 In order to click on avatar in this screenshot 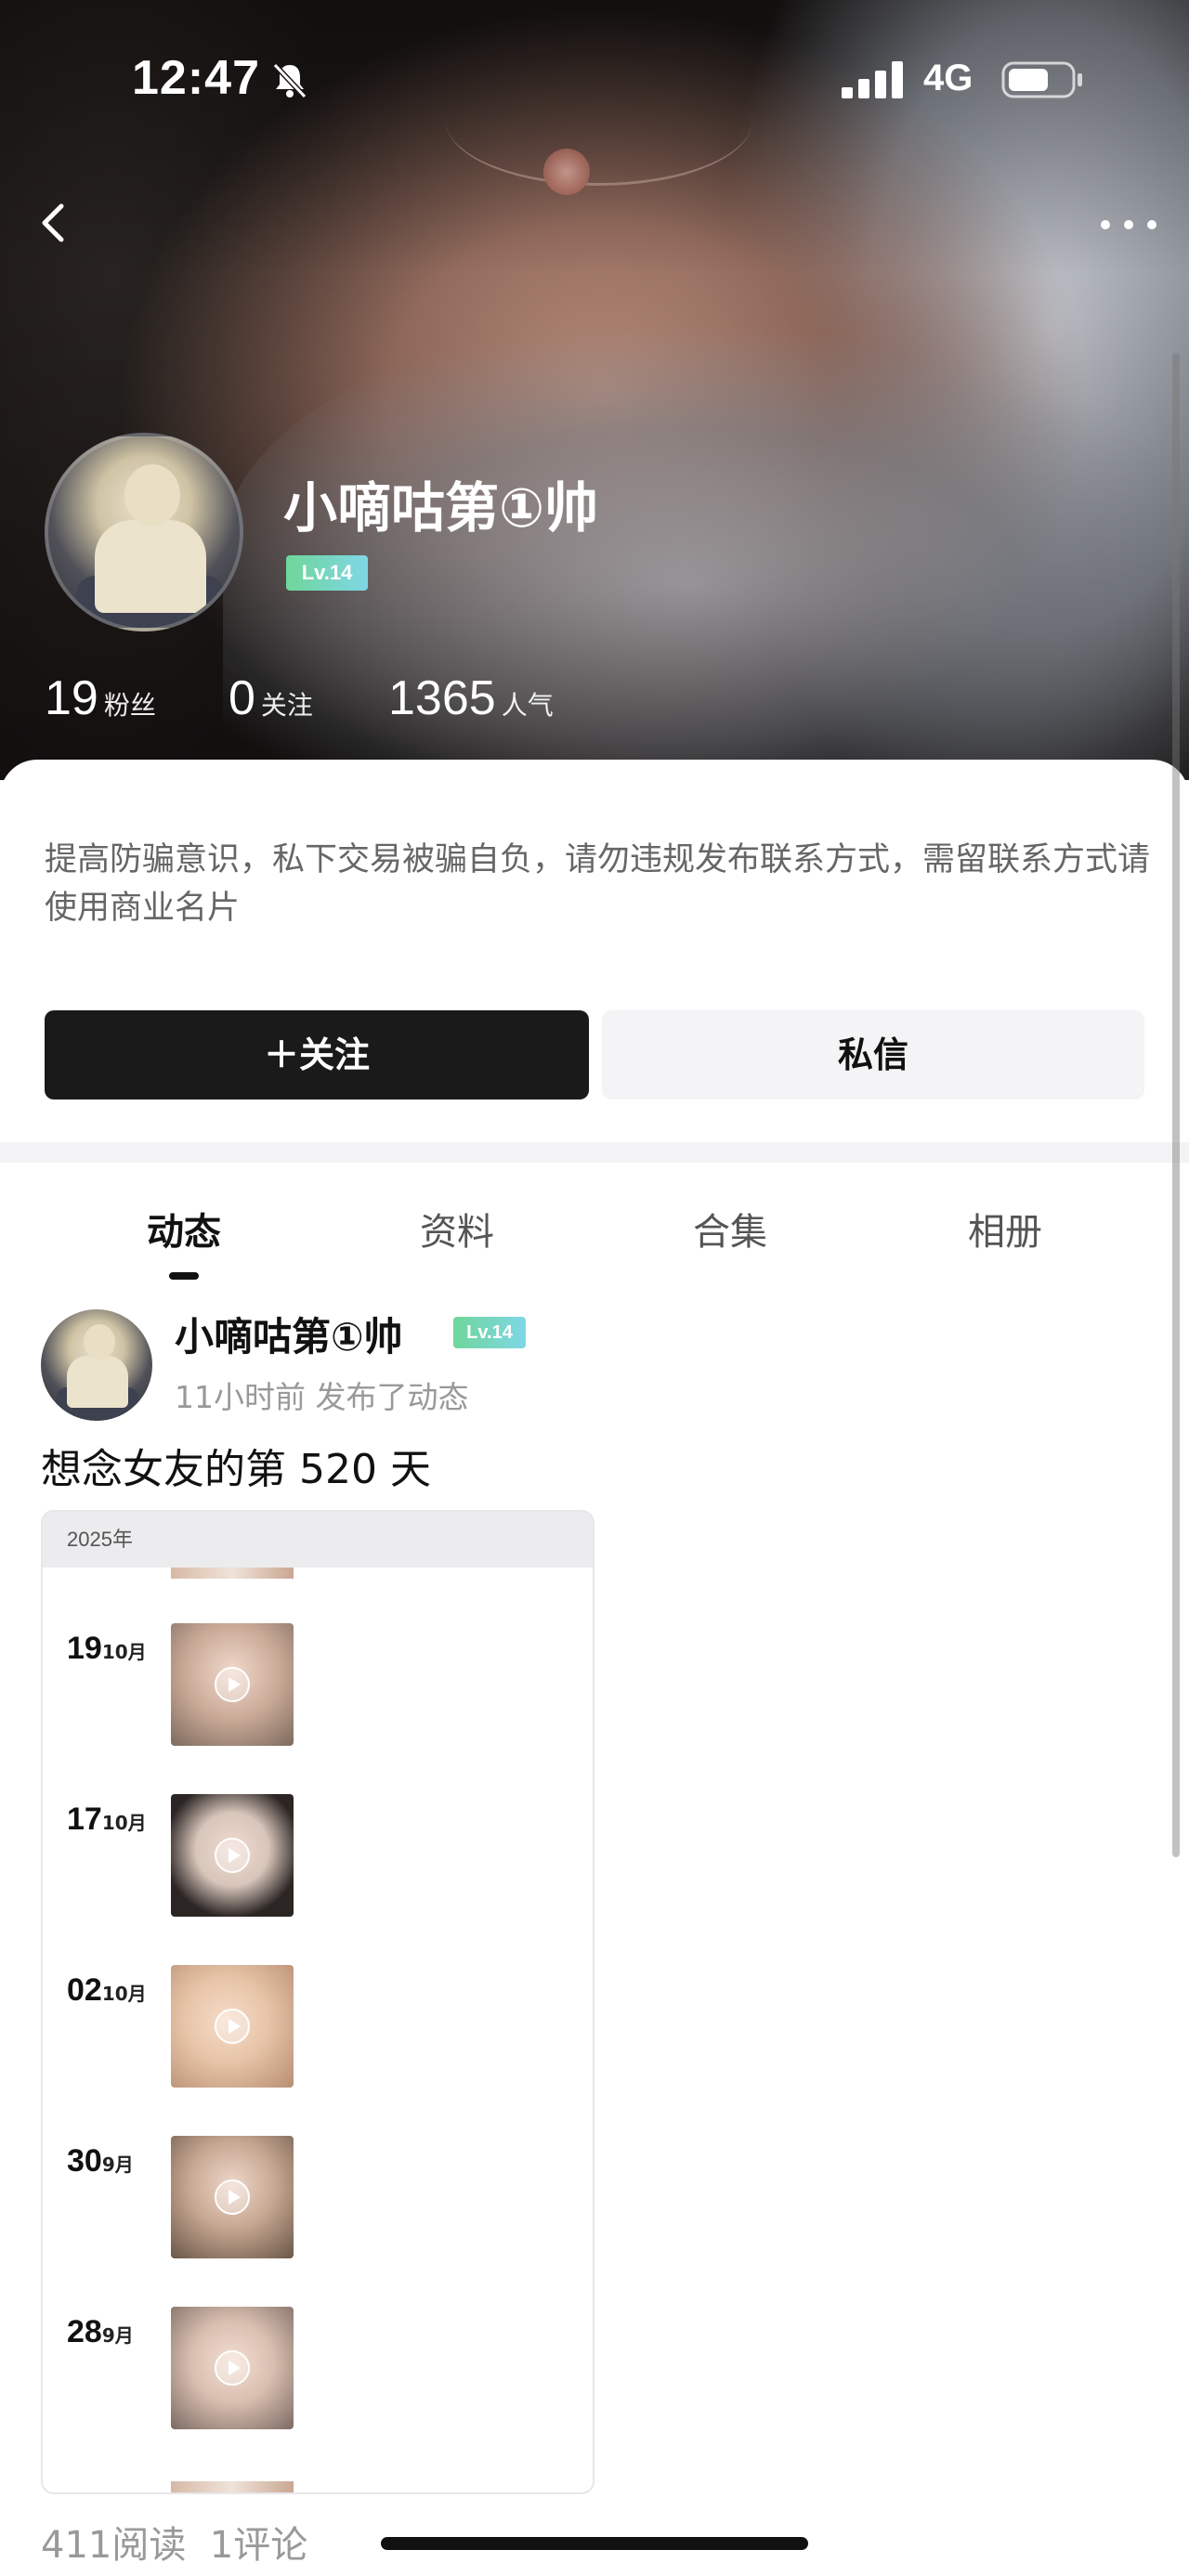, I will do `click(144, 532)`.